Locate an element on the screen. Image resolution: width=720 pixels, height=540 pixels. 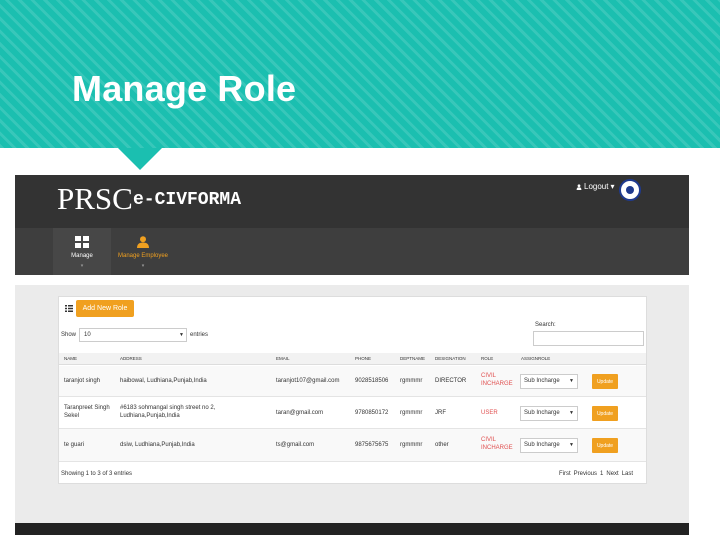
column-header-address: ADDRESS is located at coordinates (131, 358).